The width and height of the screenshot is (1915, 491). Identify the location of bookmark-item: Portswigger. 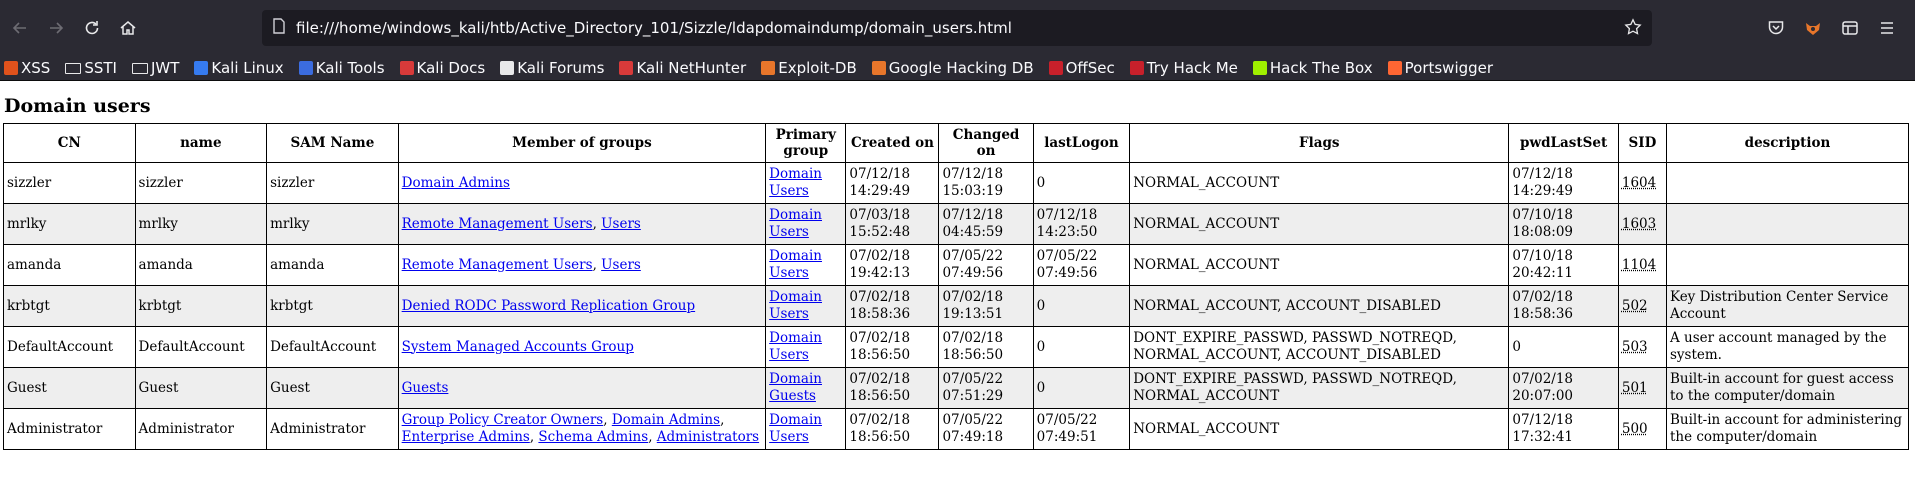
(1440, 68).